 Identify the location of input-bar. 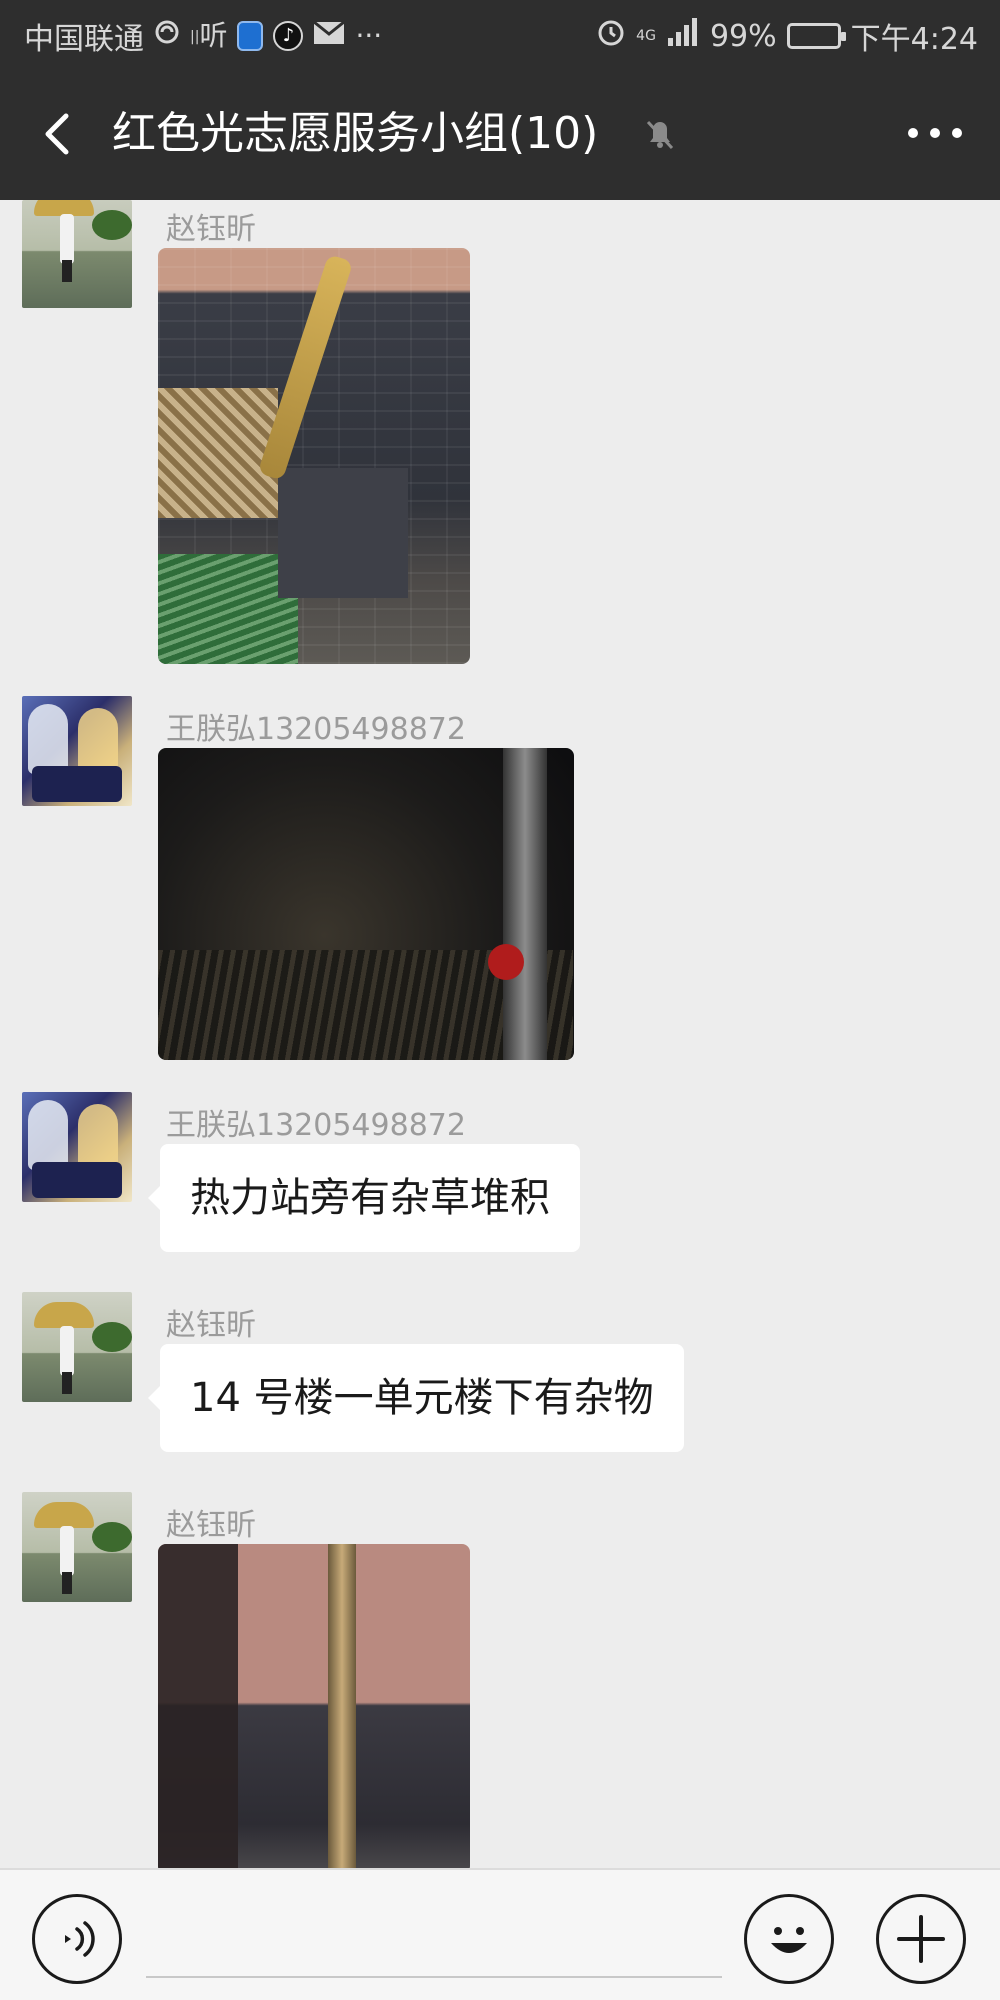
(500, 1934).